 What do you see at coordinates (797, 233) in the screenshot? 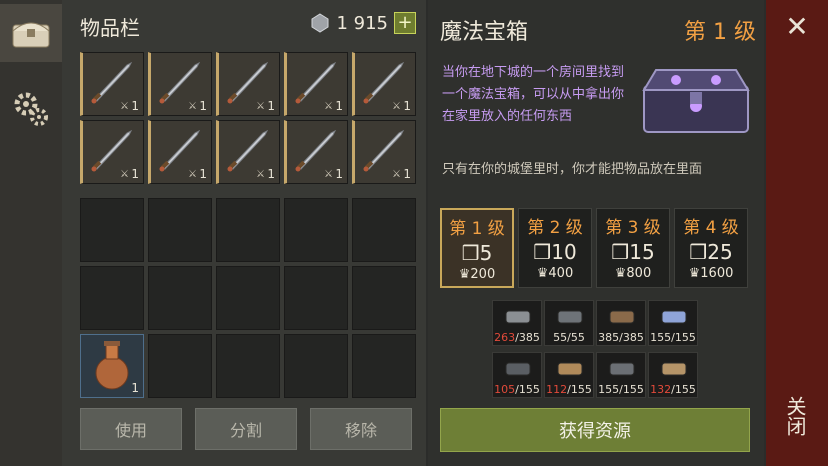
I see `close-rail: ✕ 关闭` at bounding box center [797, 233].